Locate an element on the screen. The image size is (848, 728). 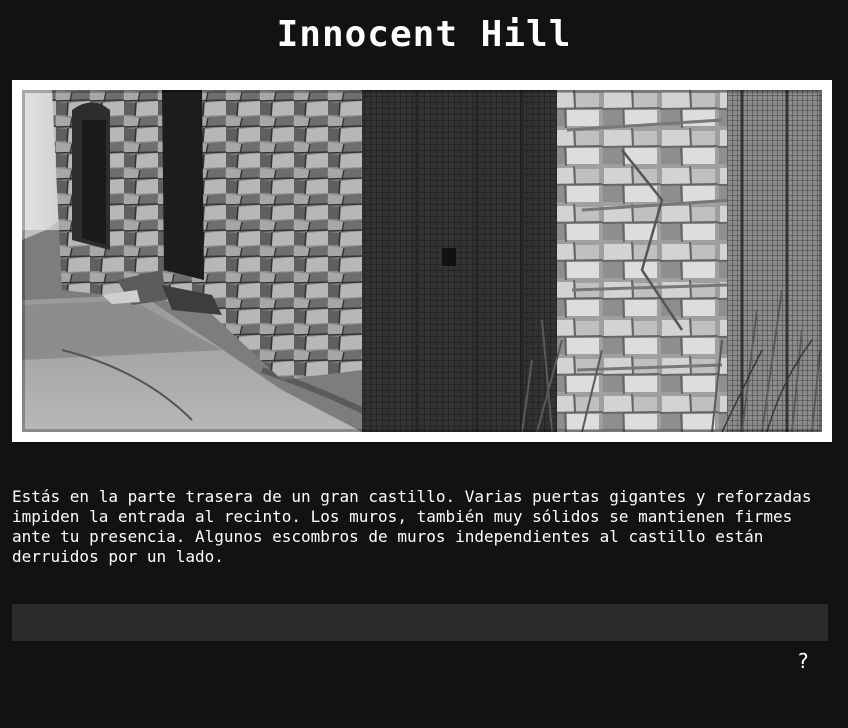
game-title: Innocent Hill is located at coordinates (424, 34).